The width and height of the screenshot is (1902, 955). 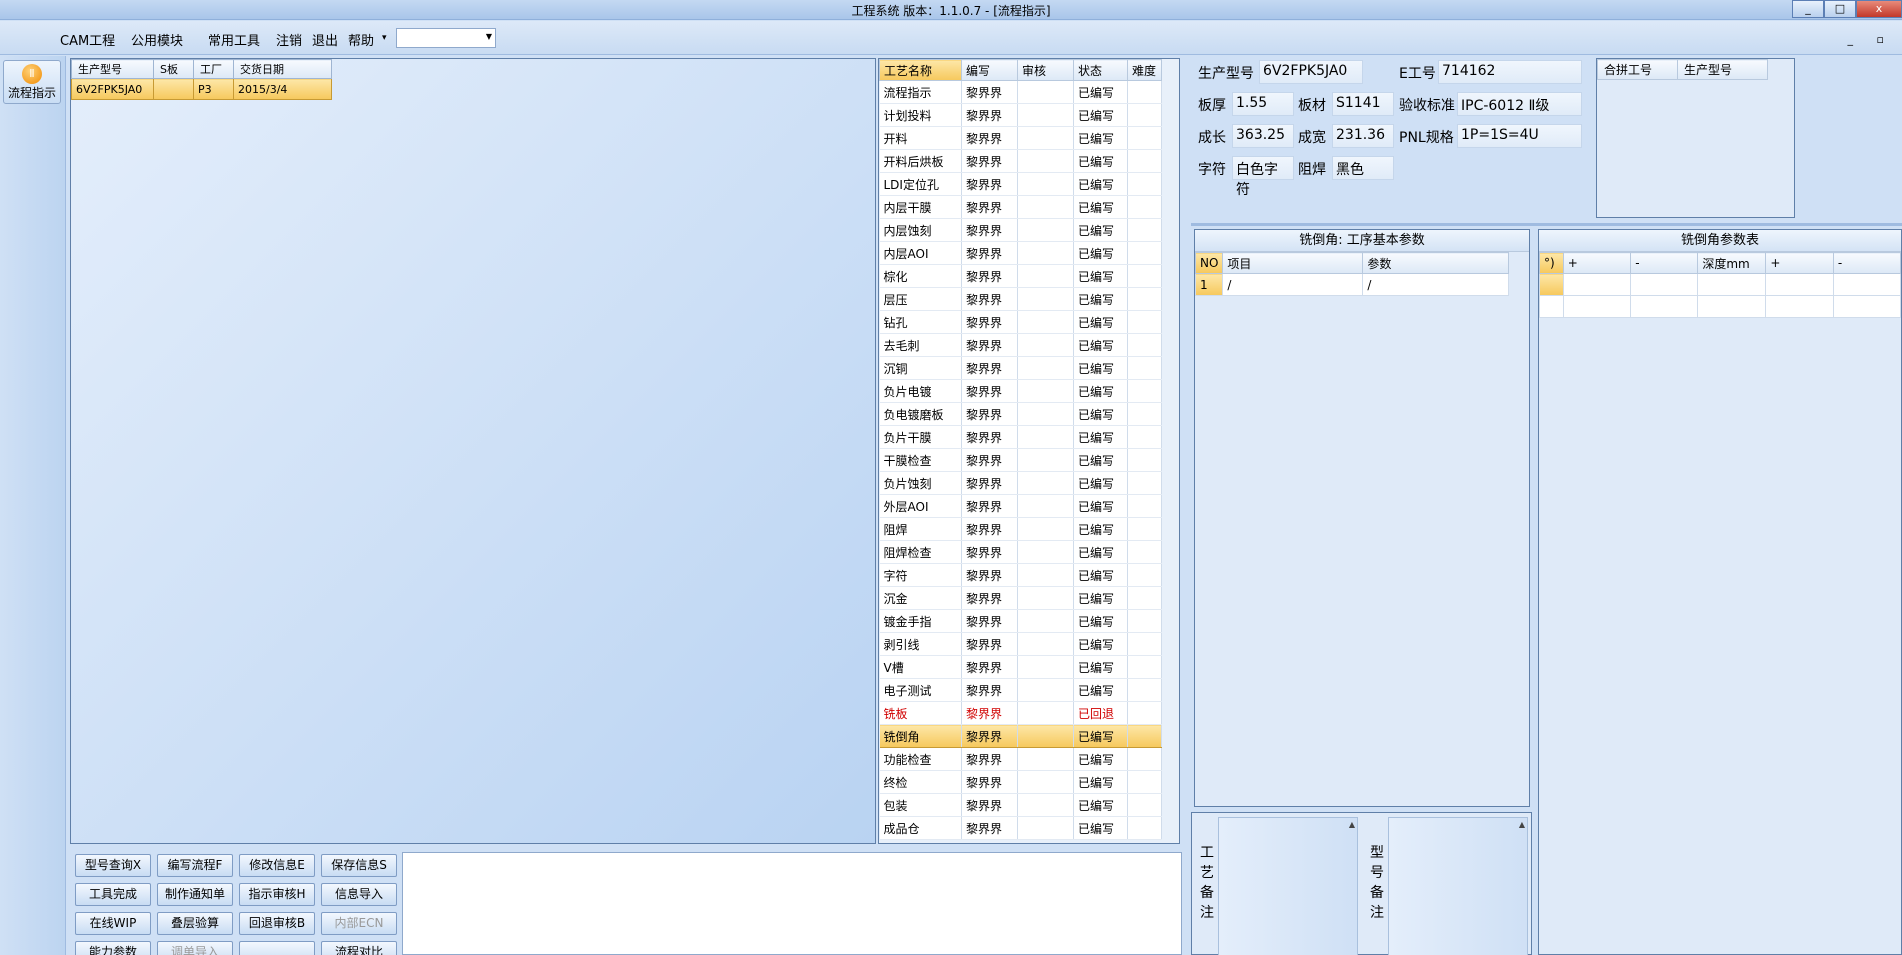 I want to click on order-import-button: 调单导入, so click(x=195, y=948).